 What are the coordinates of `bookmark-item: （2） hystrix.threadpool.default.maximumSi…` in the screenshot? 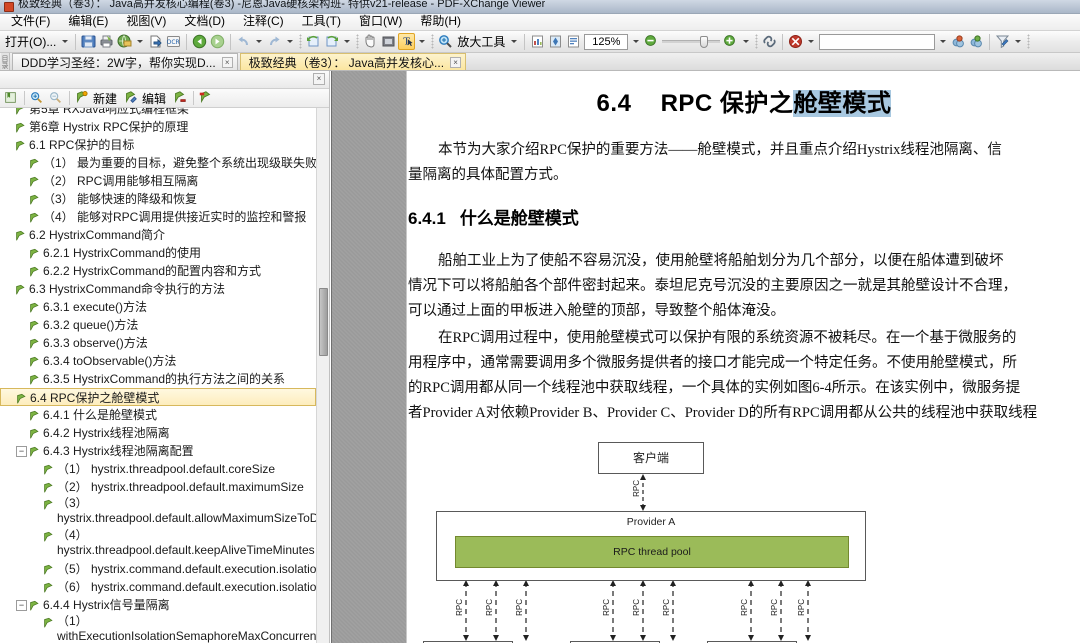 It's located at (158, 487).